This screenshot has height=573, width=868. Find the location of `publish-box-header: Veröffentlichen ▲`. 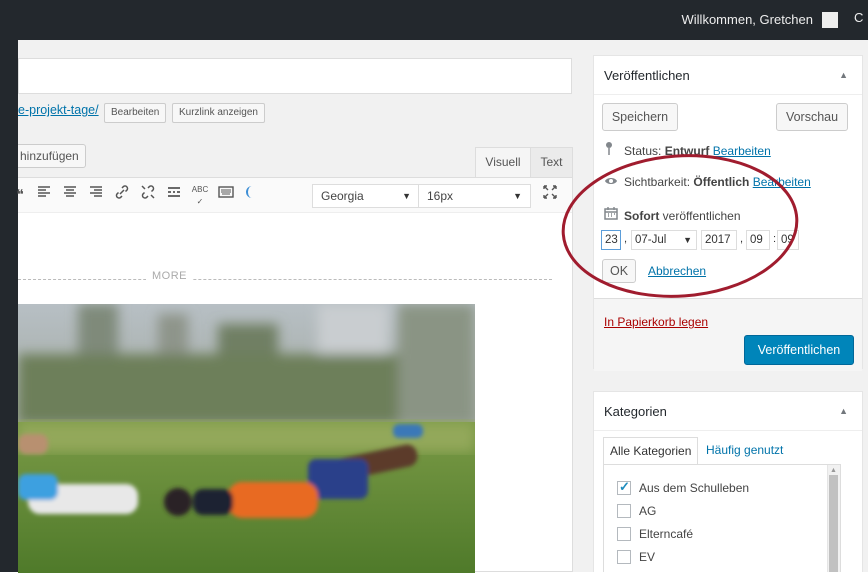

publish-box-header: Veröffentlichen ▲ is located at coordinates (728, 75).